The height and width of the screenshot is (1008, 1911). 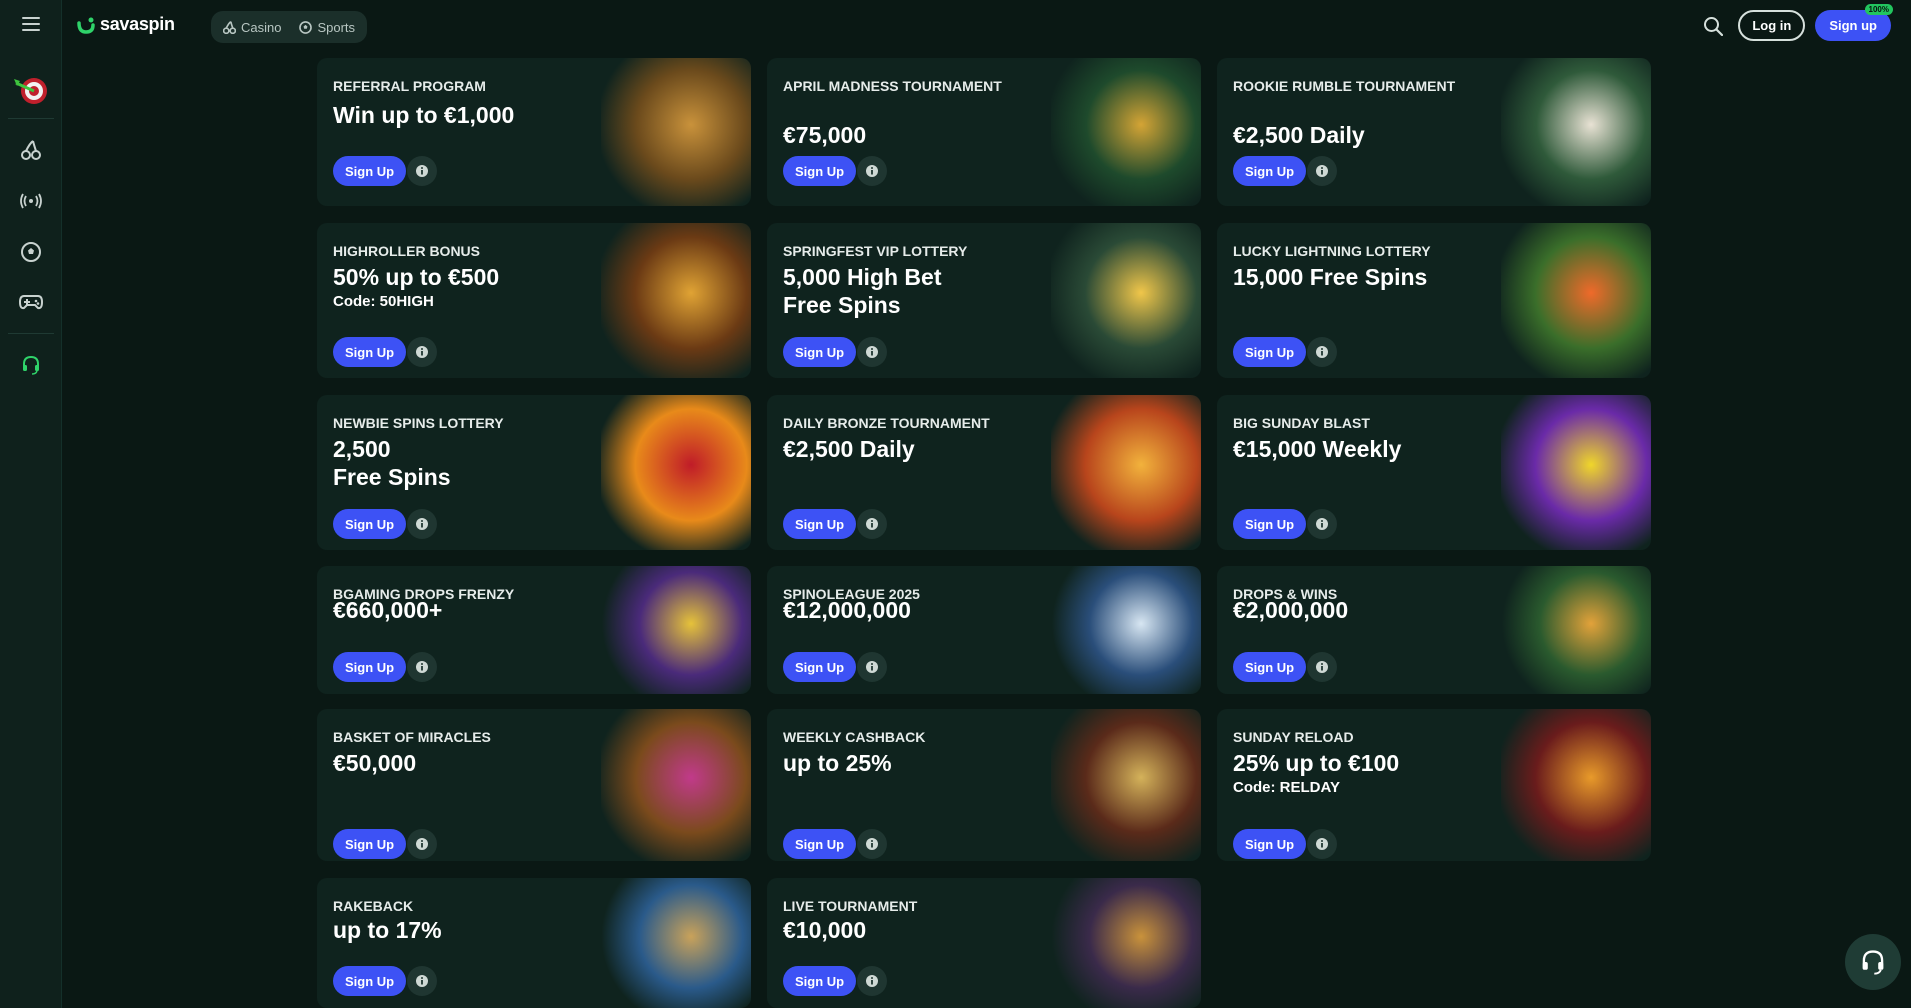 What do you see at coordinates (825, 135) in the screenshot?
I see `promo-headline: €75,000` at bounding box center [825, 135].